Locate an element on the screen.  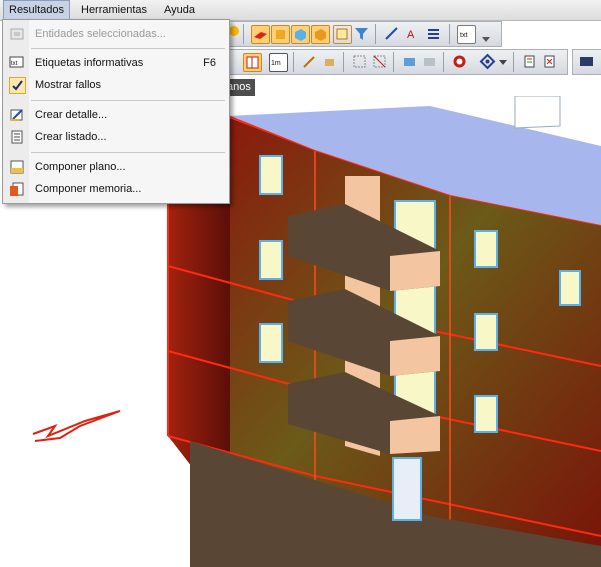
svg-text: 1m is located at coordinates (276, 63).